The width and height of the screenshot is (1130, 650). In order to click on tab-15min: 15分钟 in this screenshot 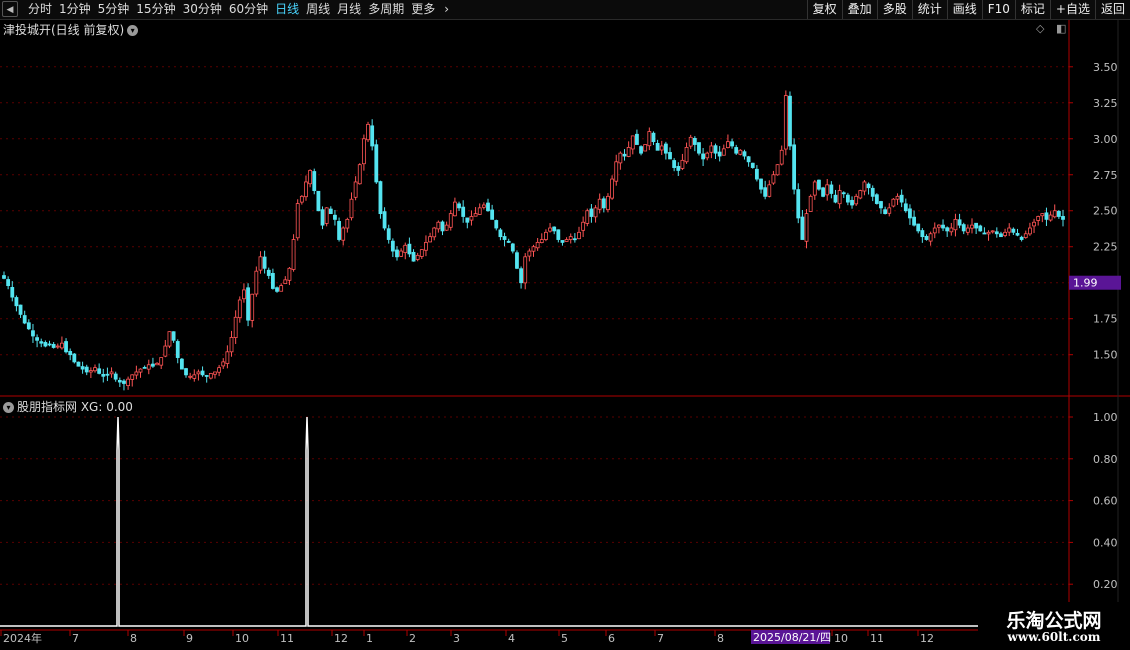, I will do `click(155, 9)`.